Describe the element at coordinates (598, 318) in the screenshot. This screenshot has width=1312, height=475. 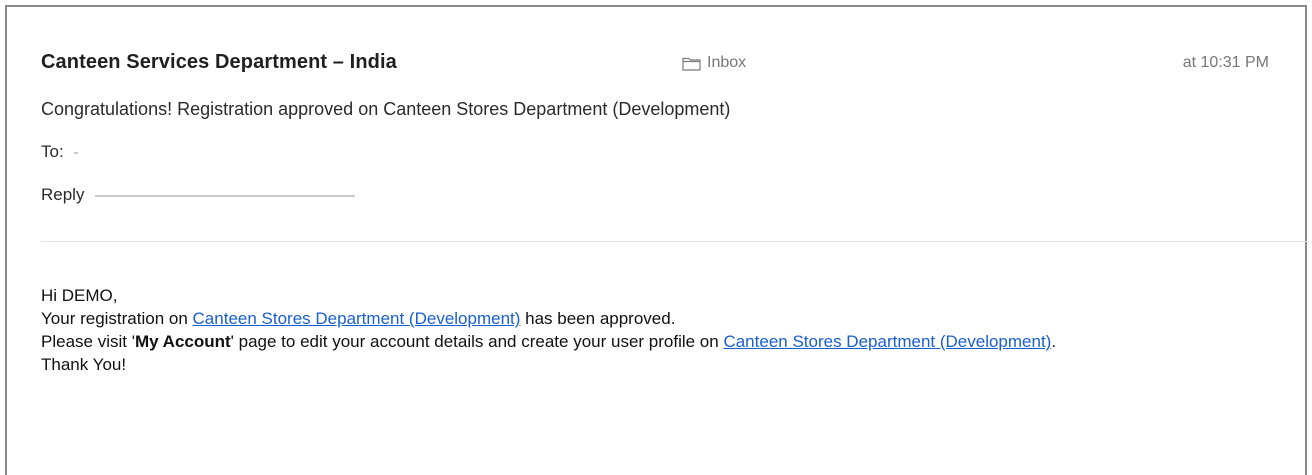
I see `line1-suffix: has been approved.` at that location.